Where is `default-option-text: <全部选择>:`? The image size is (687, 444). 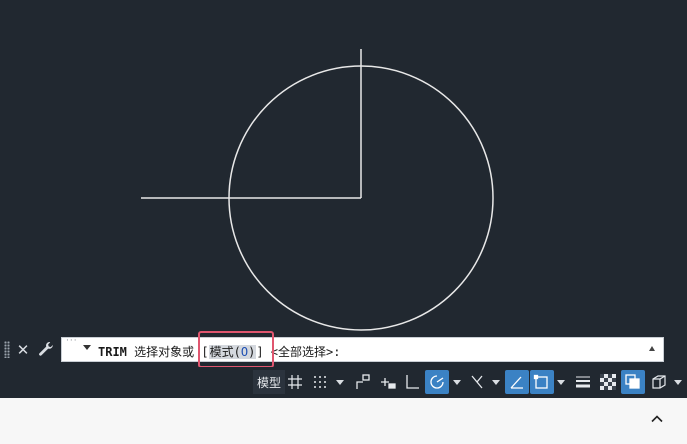
default-option-text: <全部选择>: is located at coordinates (302, 352).